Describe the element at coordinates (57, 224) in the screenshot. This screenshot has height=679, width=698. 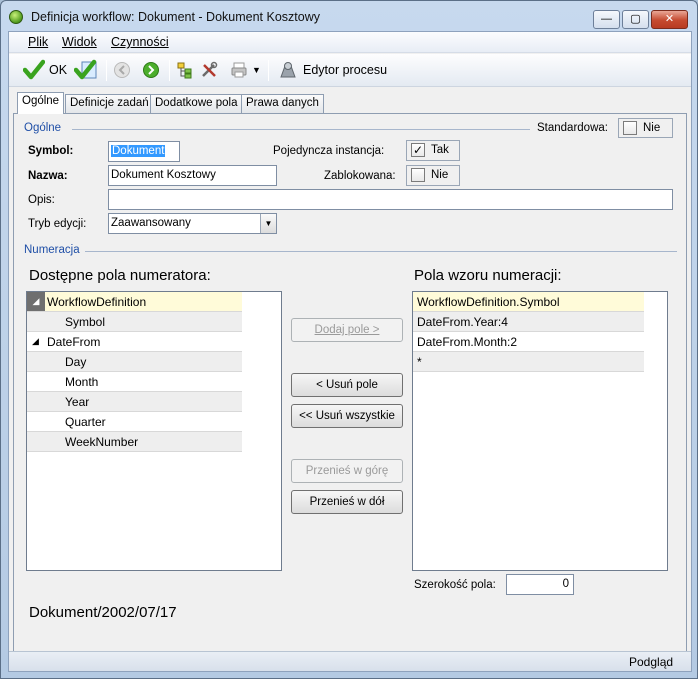
I see `edit-mode-label: Tryb edycji:` at that location.